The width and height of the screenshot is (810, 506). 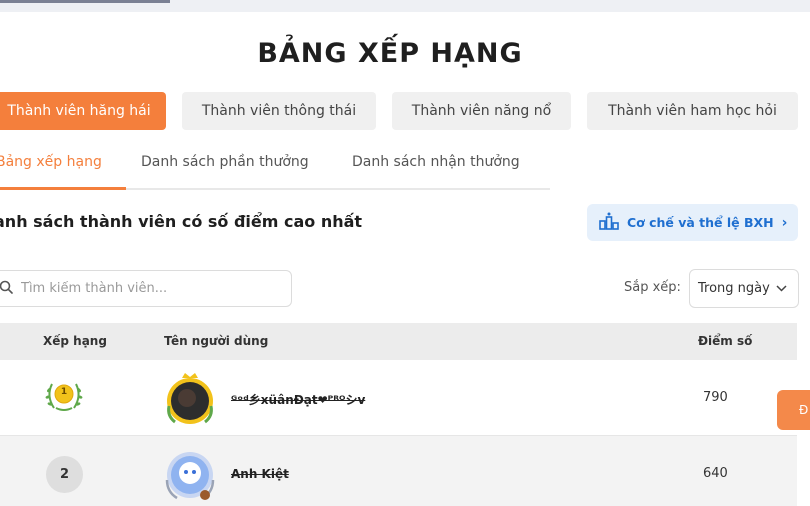 I want to click on rank-badge: 2, so click(x=64, y=474).